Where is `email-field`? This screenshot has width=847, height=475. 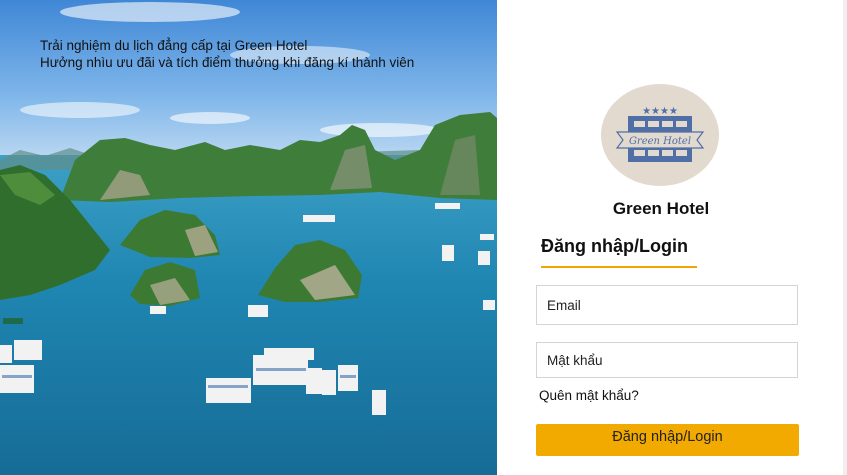
email-field is located at coordinates (667, 305).